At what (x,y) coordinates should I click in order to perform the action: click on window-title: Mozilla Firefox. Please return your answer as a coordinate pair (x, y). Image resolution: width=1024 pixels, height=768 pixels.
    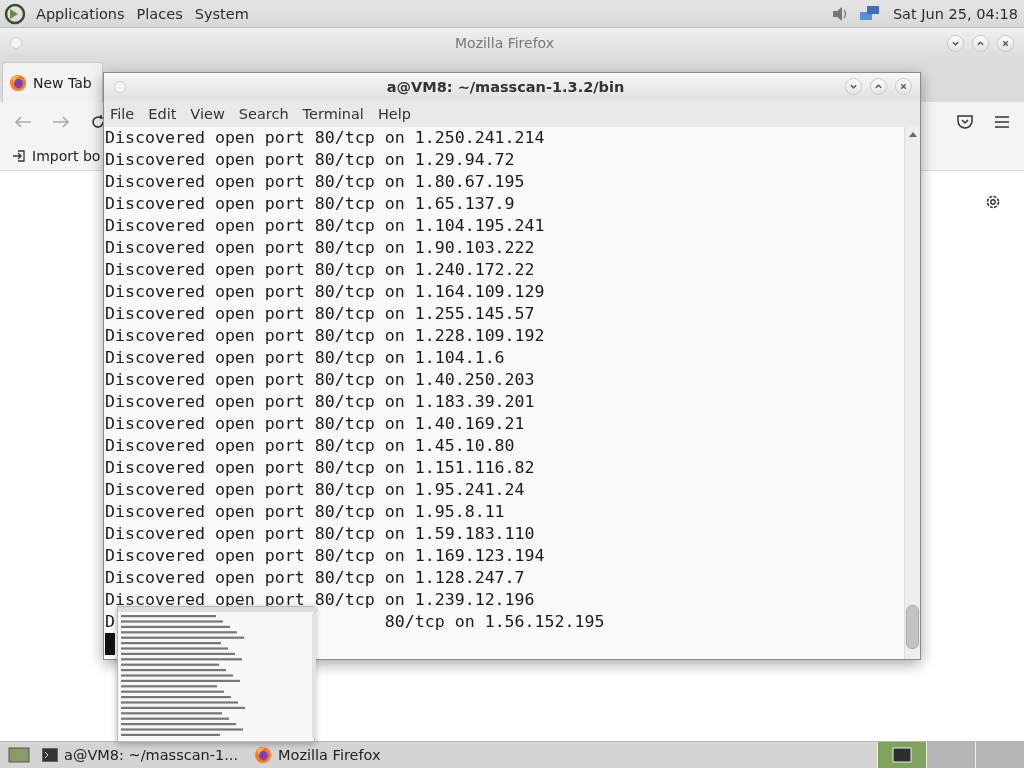
    Looking at the image, I should click on (504, 43).